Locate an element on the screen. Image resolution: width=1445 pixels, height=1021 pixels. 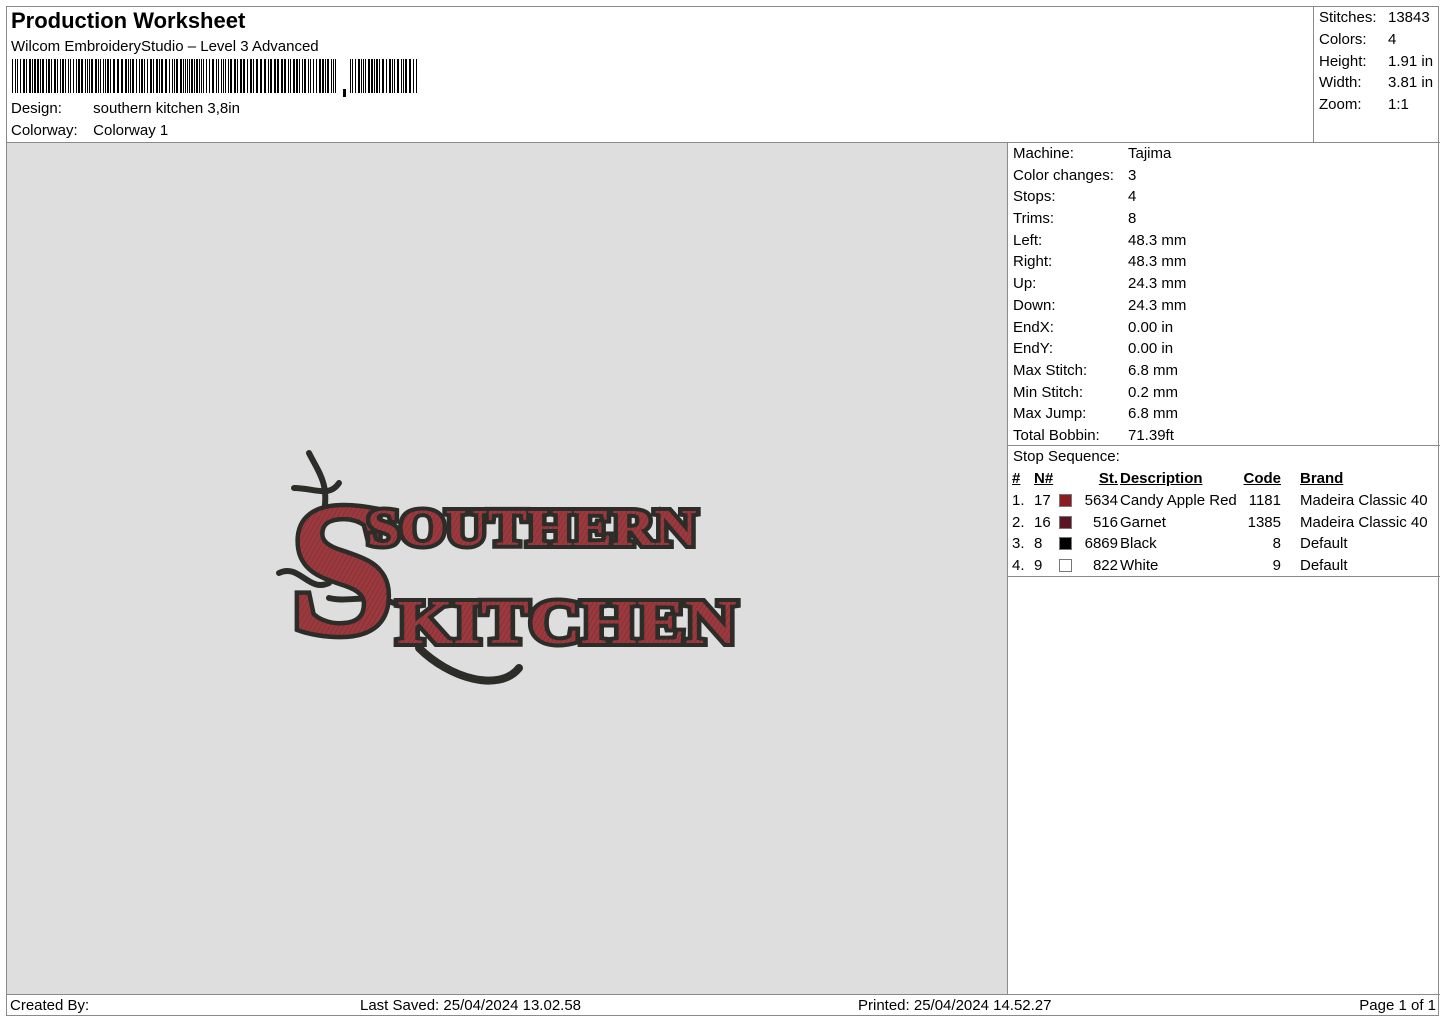
machine-value: 4 is located at coordinates (1132, 197).